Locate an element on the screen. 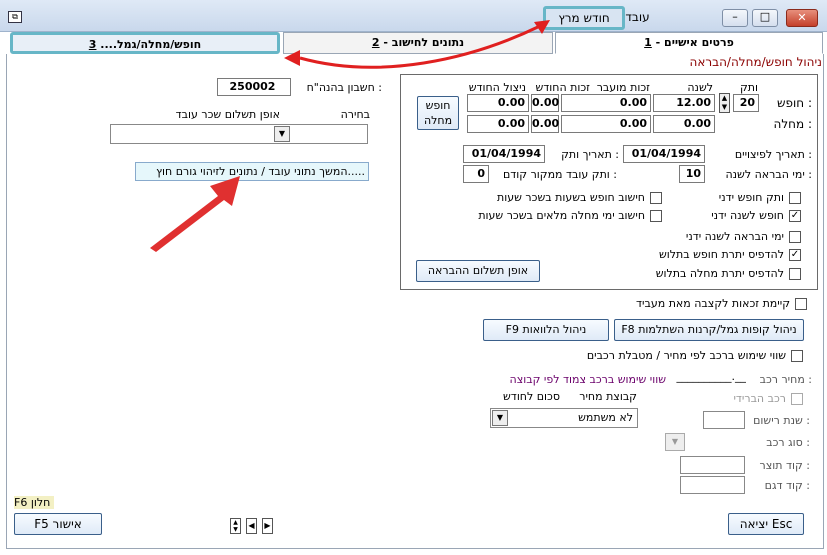  big-arrow is located at coordinates (195, 214).